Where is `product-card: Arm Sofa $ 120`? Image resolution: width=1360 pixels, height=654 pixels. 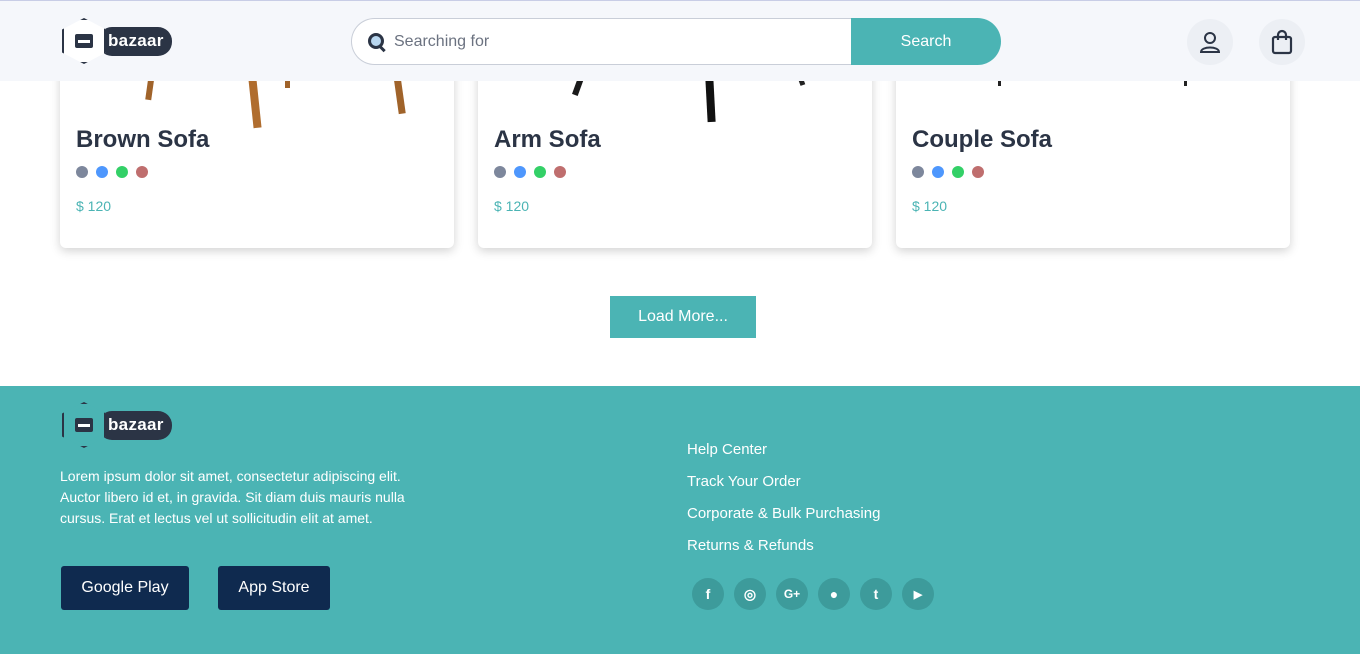 product-card: Arm Sofa $ 120 is located at coordinates (675, 154).